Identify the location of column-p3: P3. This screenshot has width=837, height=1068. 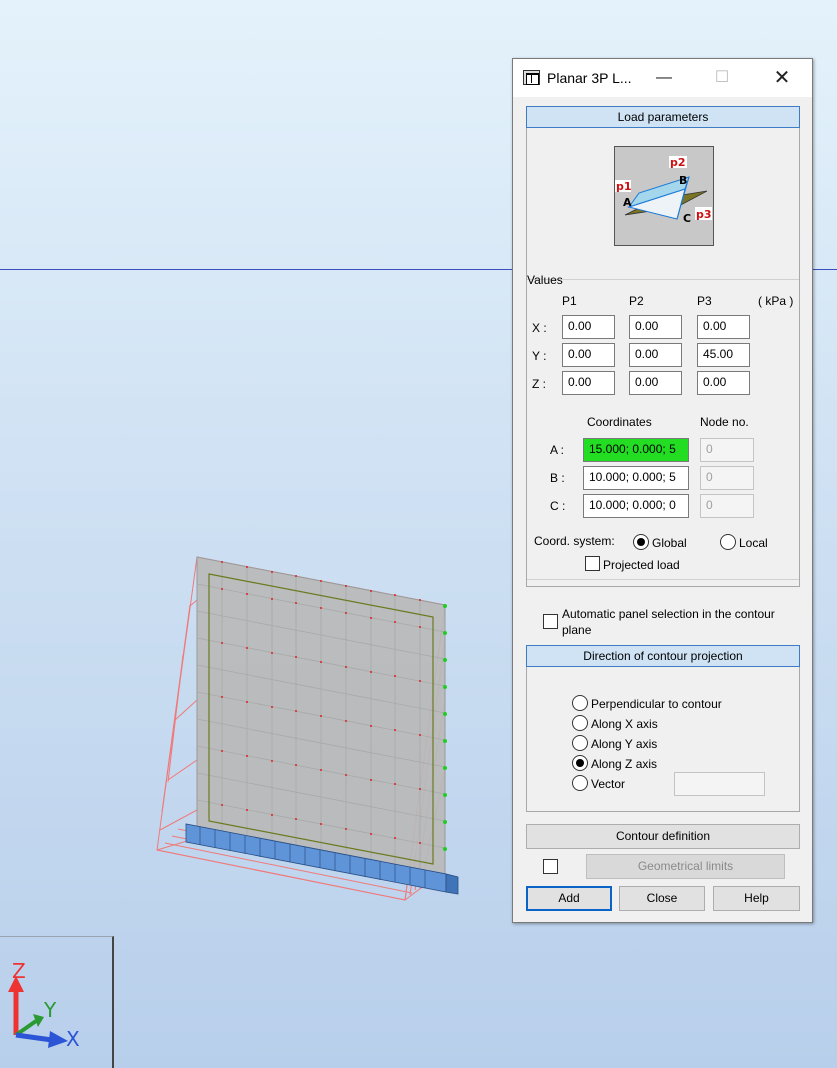
(704, 301).